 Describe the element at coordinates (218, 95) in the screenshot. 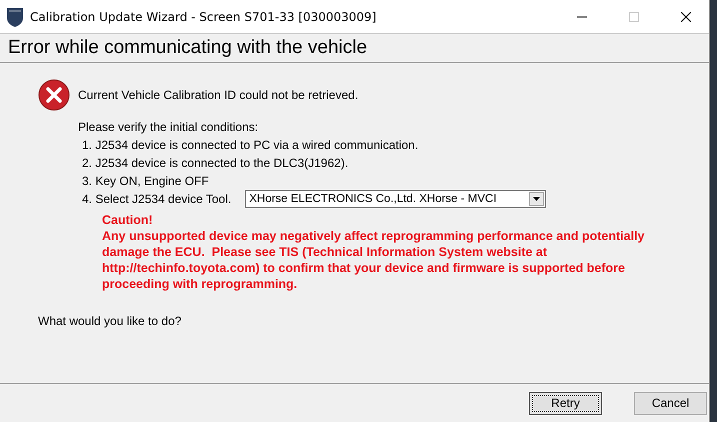

I see `error-message: Current Vehicle Calibration ID could not be retrieved.` at that location.